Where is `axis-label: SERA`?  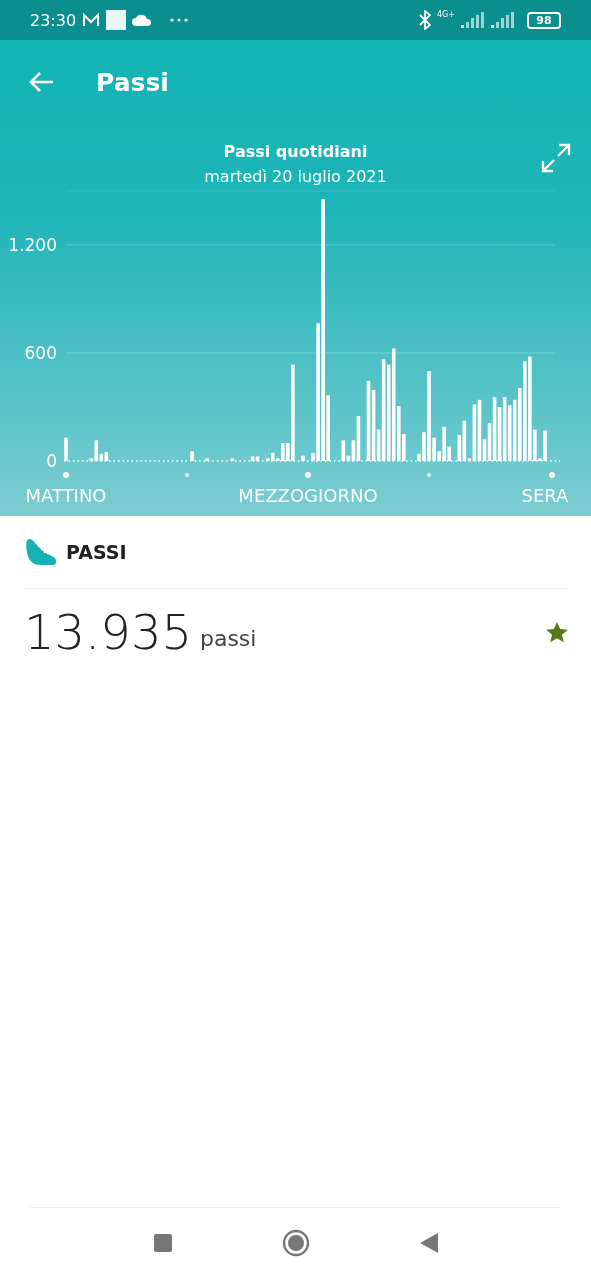 axis-label: SERA is located at coordinates (545, 495).